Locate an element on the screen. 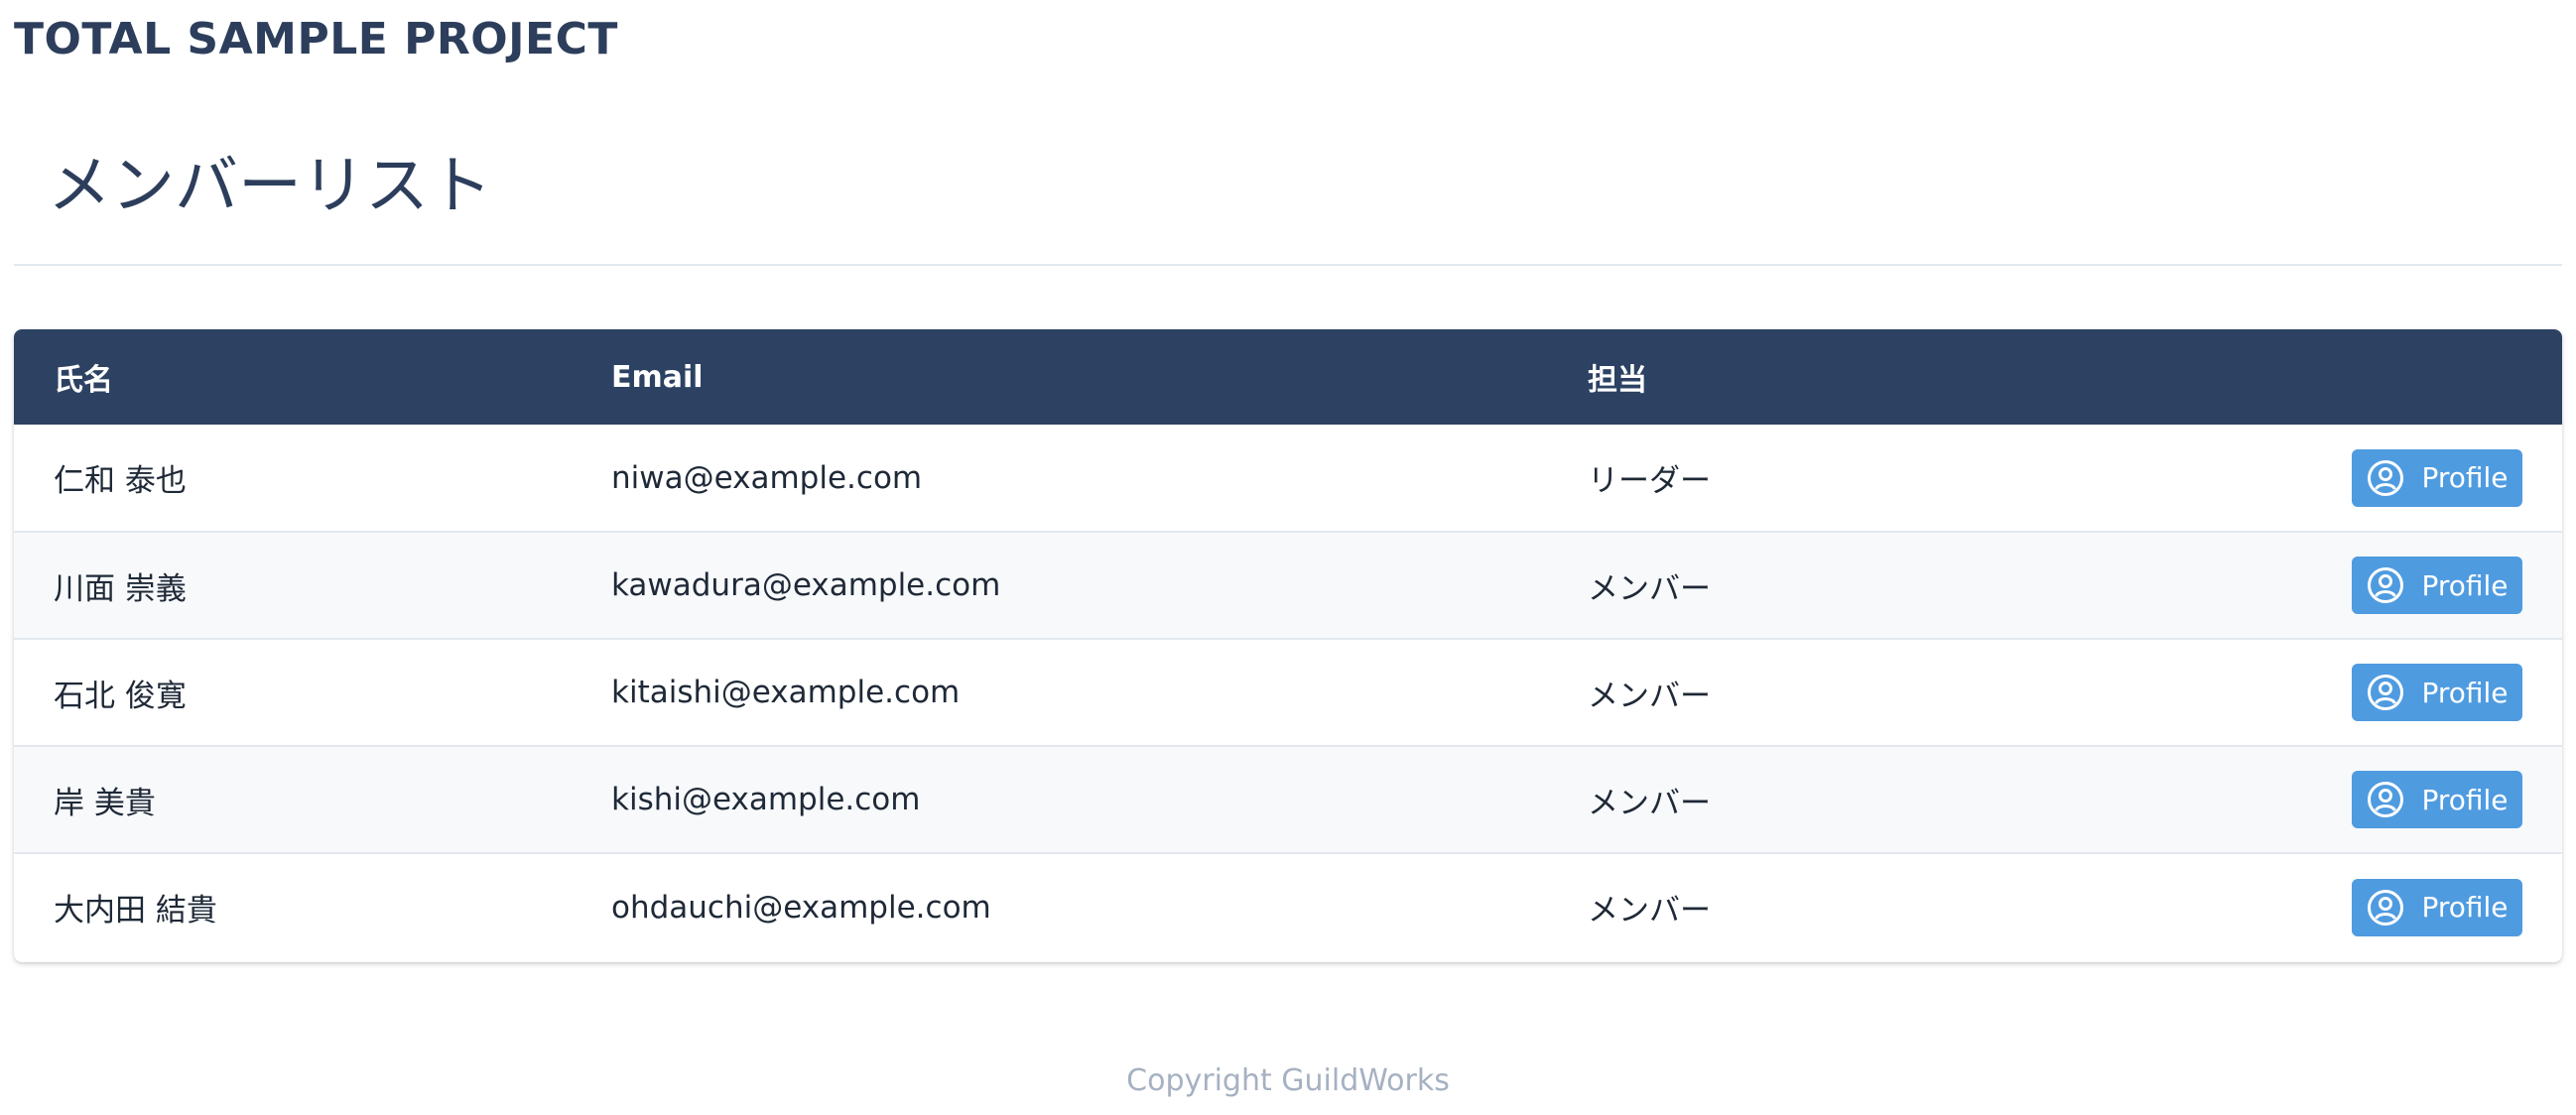  member-role: リーダー is located at coordinates (1650, 481).